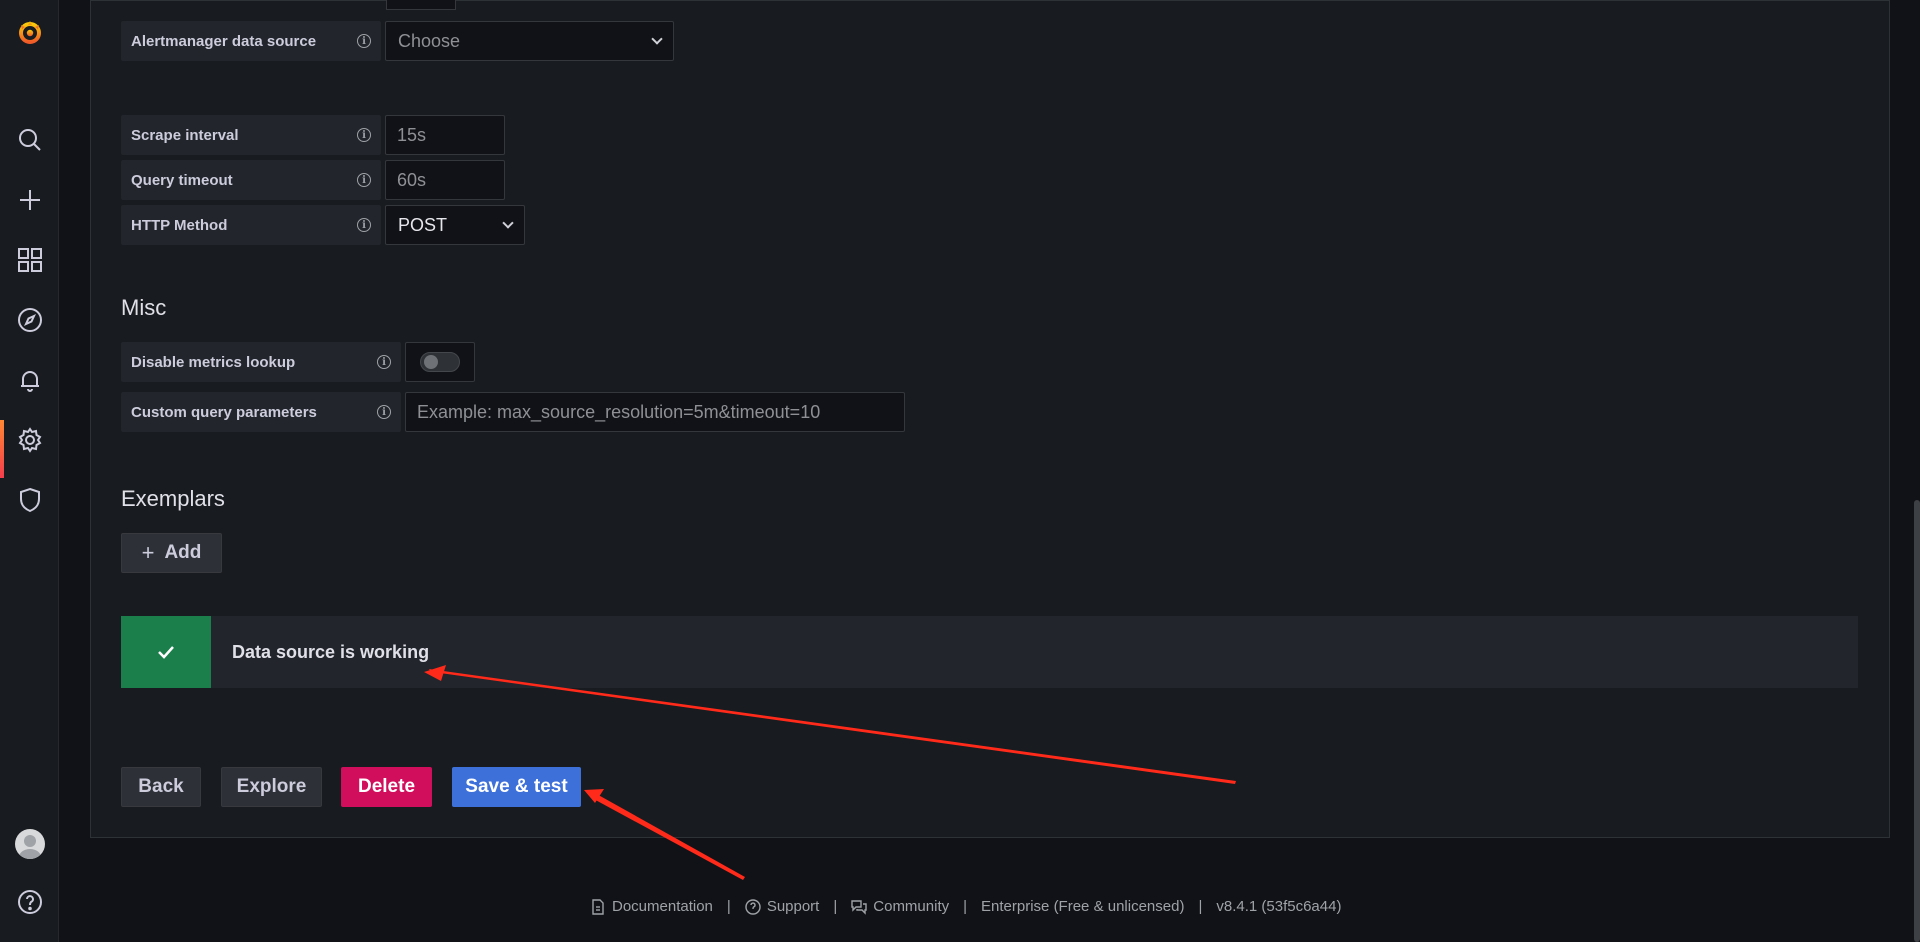 This screenshot has width=1920, height=942. I want to click on query-timeout-label-box: Query timeout i, so click(251, 180).